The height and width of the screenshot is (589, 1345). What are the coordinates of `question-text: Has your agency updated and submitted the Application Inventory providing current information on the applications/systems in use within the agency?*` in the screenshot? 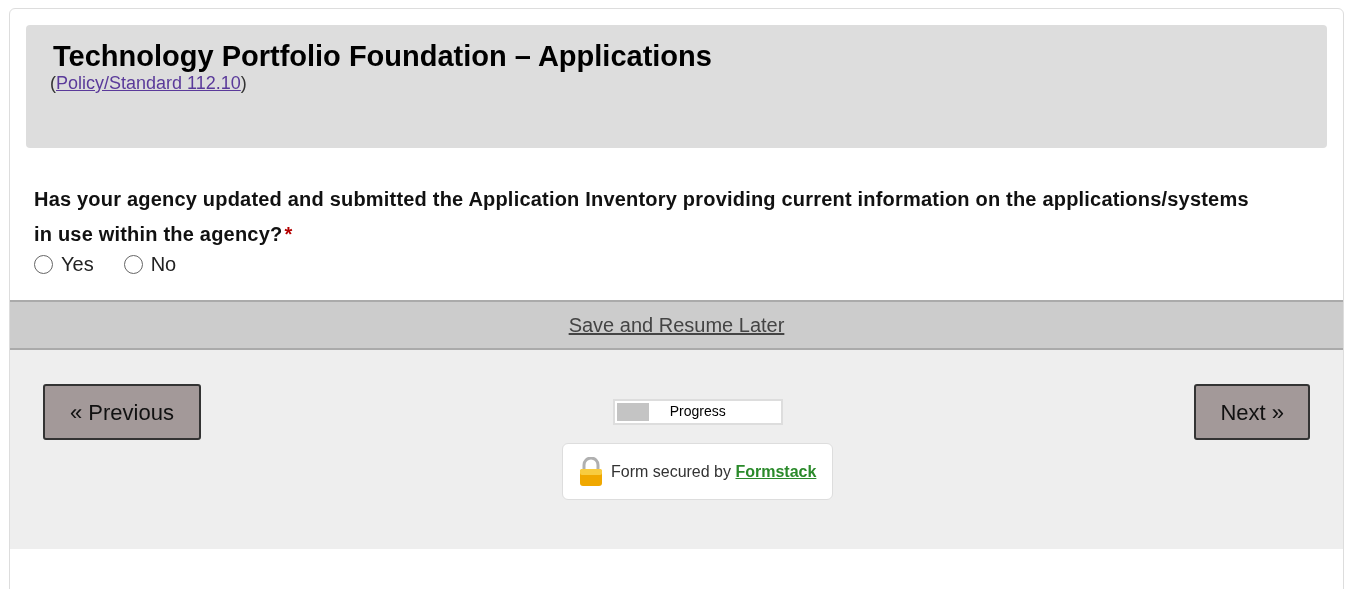 It's located at (642, 217).